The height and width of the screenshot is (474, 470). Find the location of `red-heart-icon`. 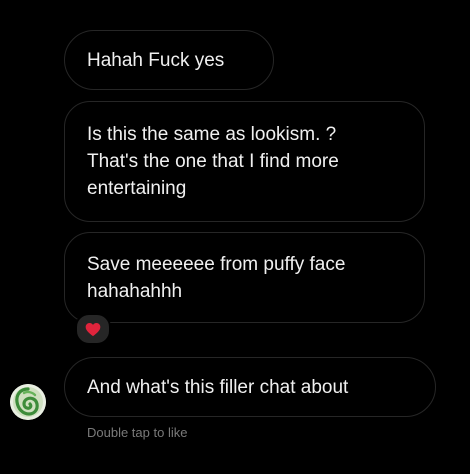

red-heart-icon is located at coordinates (93, 329).